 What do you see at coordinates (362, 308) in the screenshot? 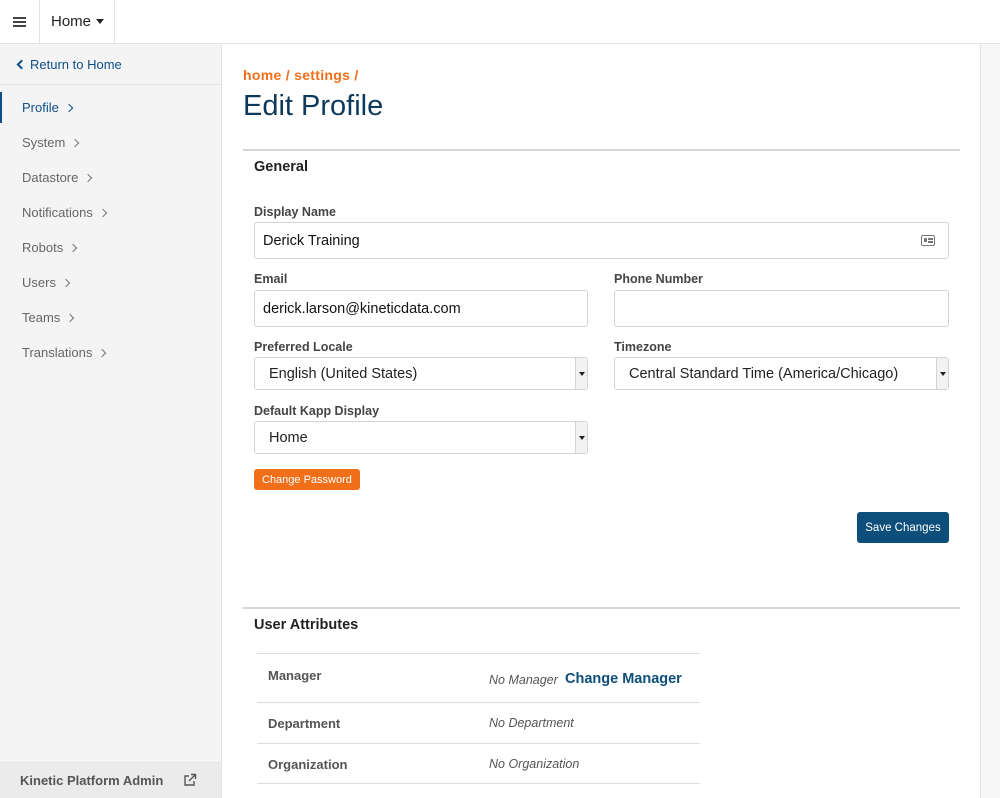
I see `email-value: derick.larson@kineticdata.com` at bounding box center [362, 308].